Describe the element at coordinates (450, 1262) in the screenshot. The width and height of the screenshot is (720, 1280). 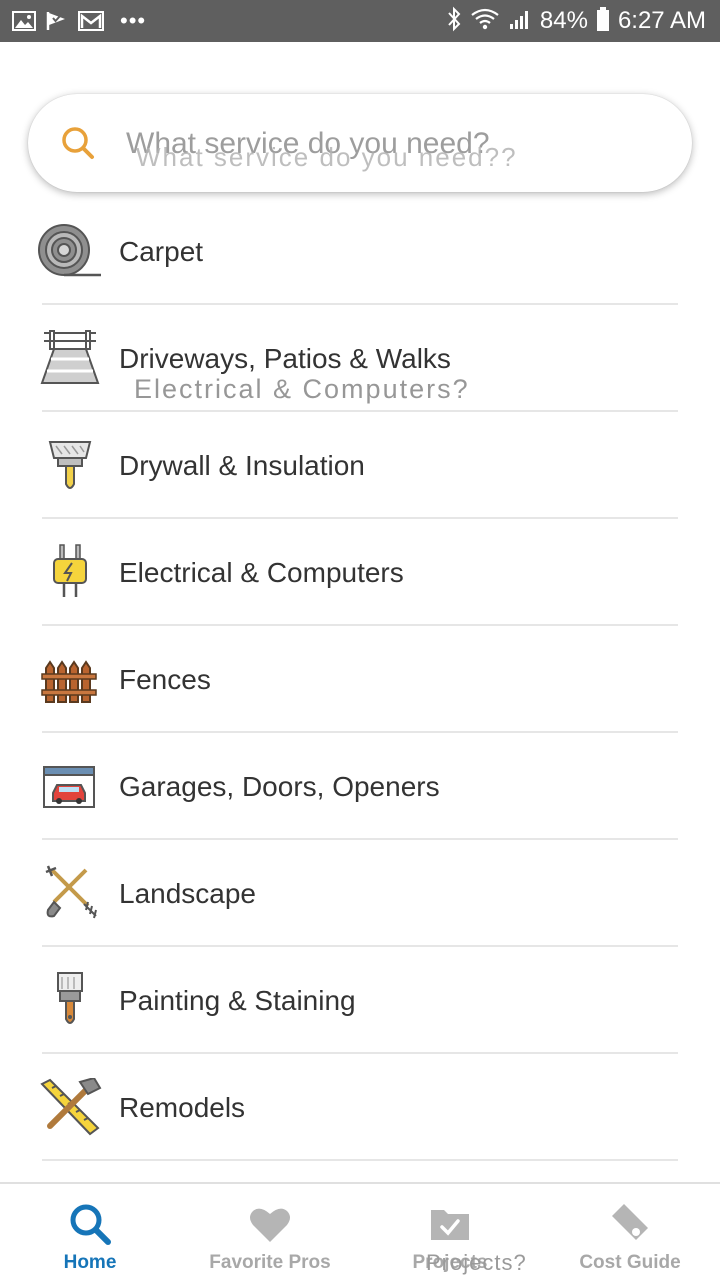
I see `tab-label: Projects` at that location.